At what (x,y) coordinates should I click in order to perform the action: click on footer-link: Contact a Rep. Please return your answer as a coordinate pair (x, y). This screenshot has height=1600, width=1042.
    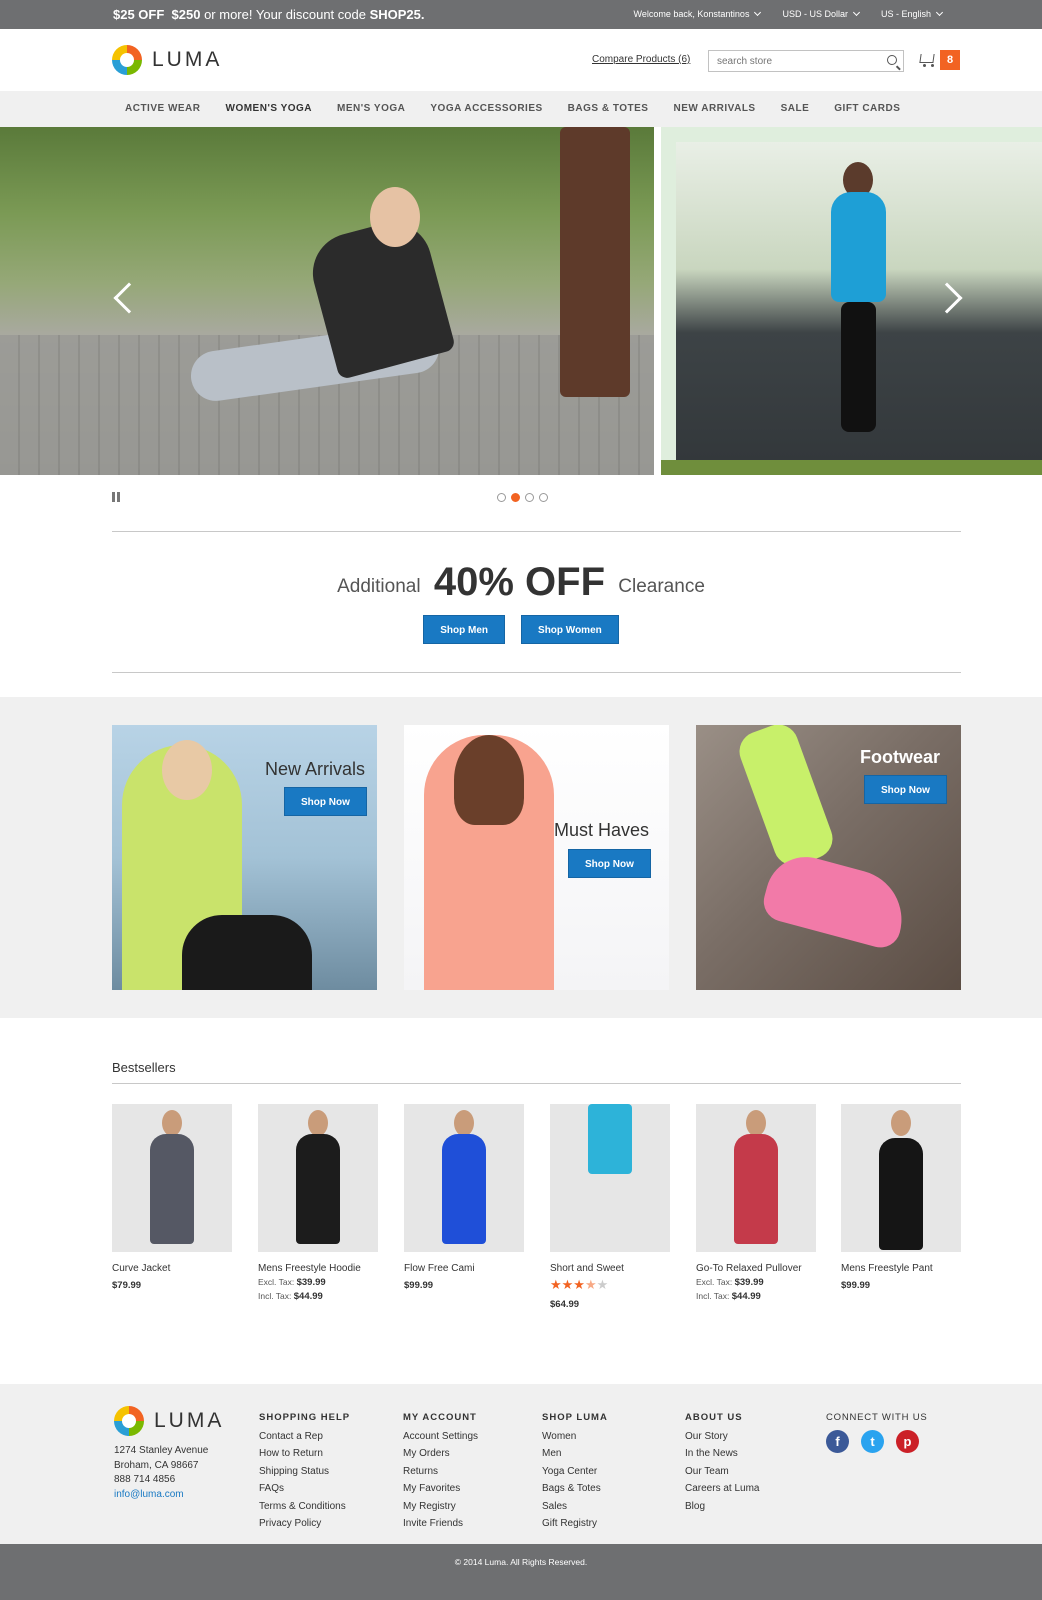
    Looking at the image, I should click on (304, 1436).